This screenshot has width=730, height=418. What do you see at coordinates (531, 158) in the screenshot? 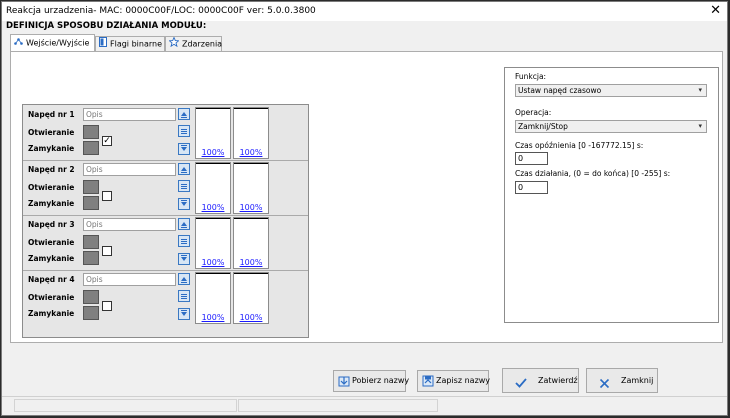
I see `delay-input: 0` at bounding box center [531, 158].